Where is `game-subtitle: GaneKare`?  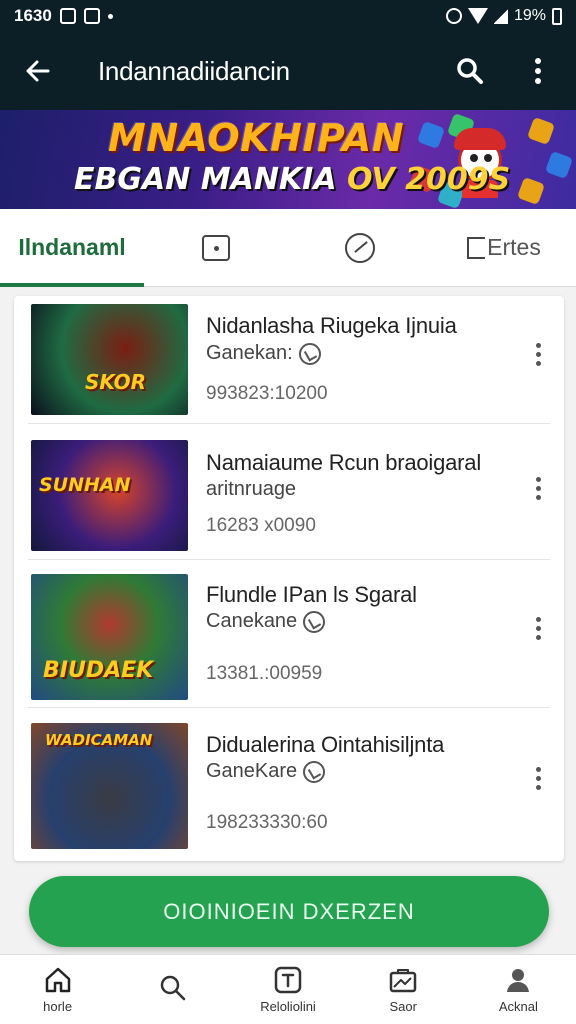 game-subtitle: GaneKare is located at coordinates (252, 771).